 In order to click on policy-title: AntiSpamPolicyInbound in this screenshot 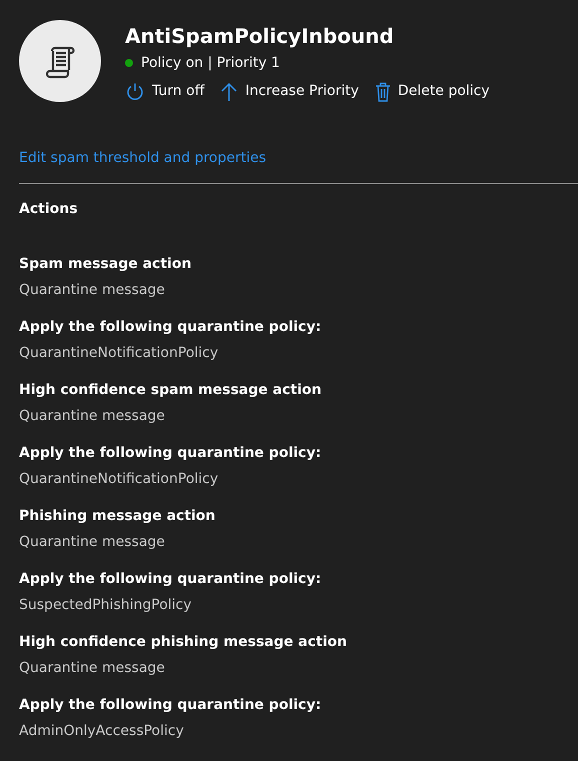, I will do `click(260, 36)`.